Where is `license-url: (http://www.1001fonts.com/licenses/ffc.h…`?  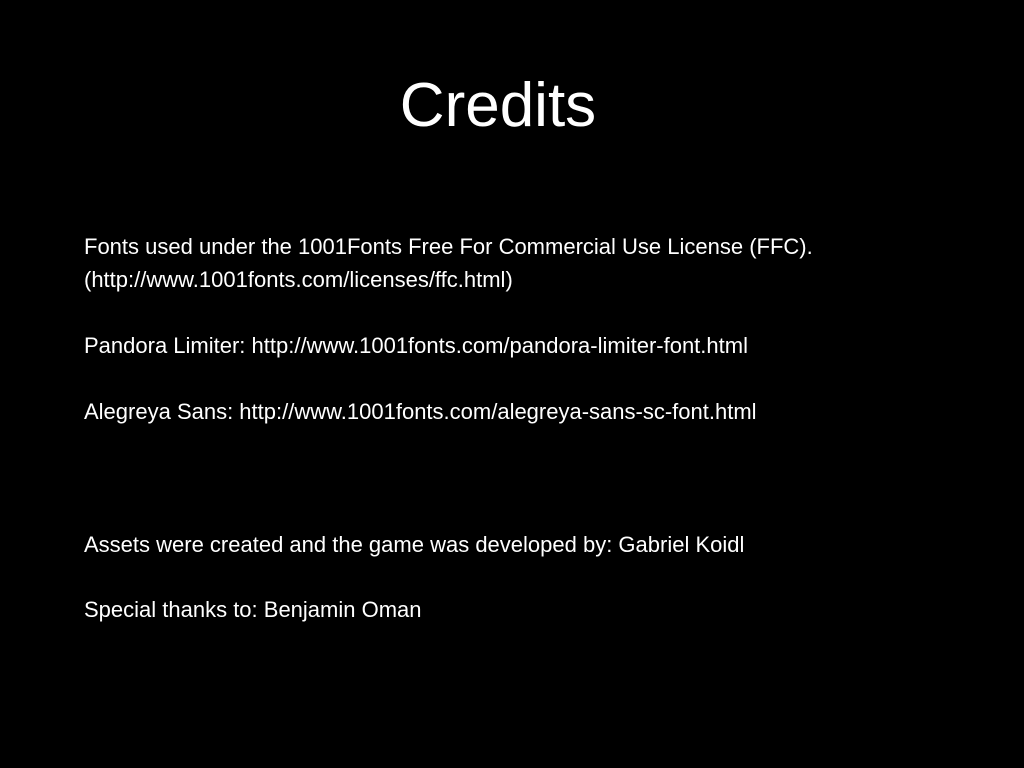 license-url: (http://www.1001fonts.com/licenses/ffc.h… is located at coordinates (298, 279).